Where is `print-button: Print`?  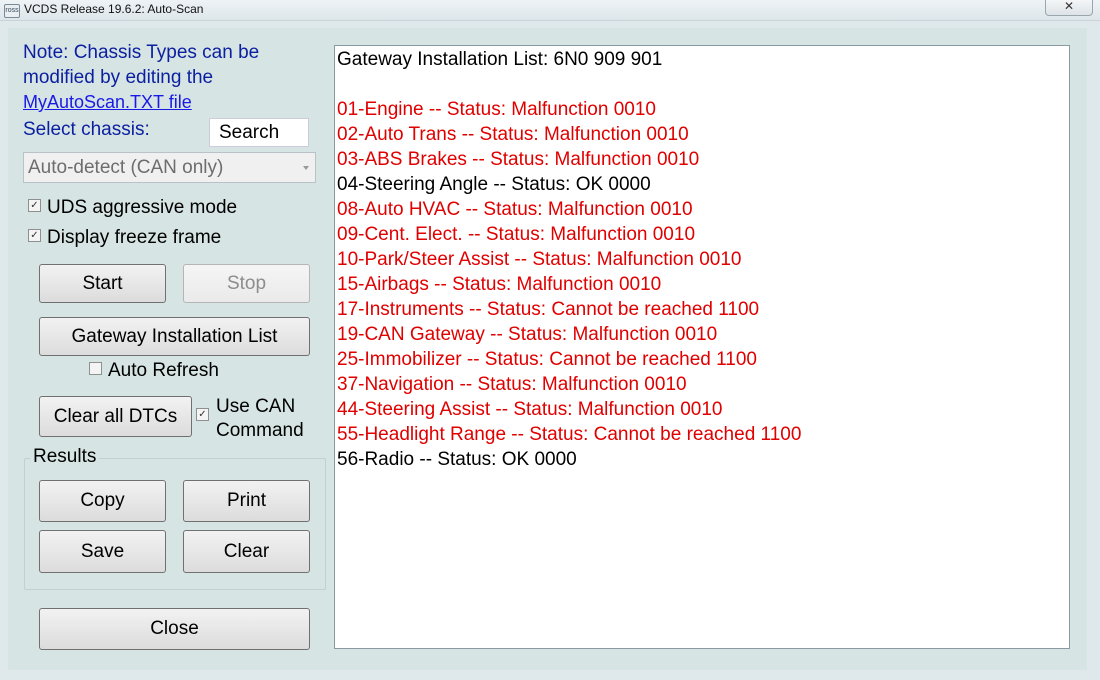
print-button: Print is located at coordinates (246, 501).